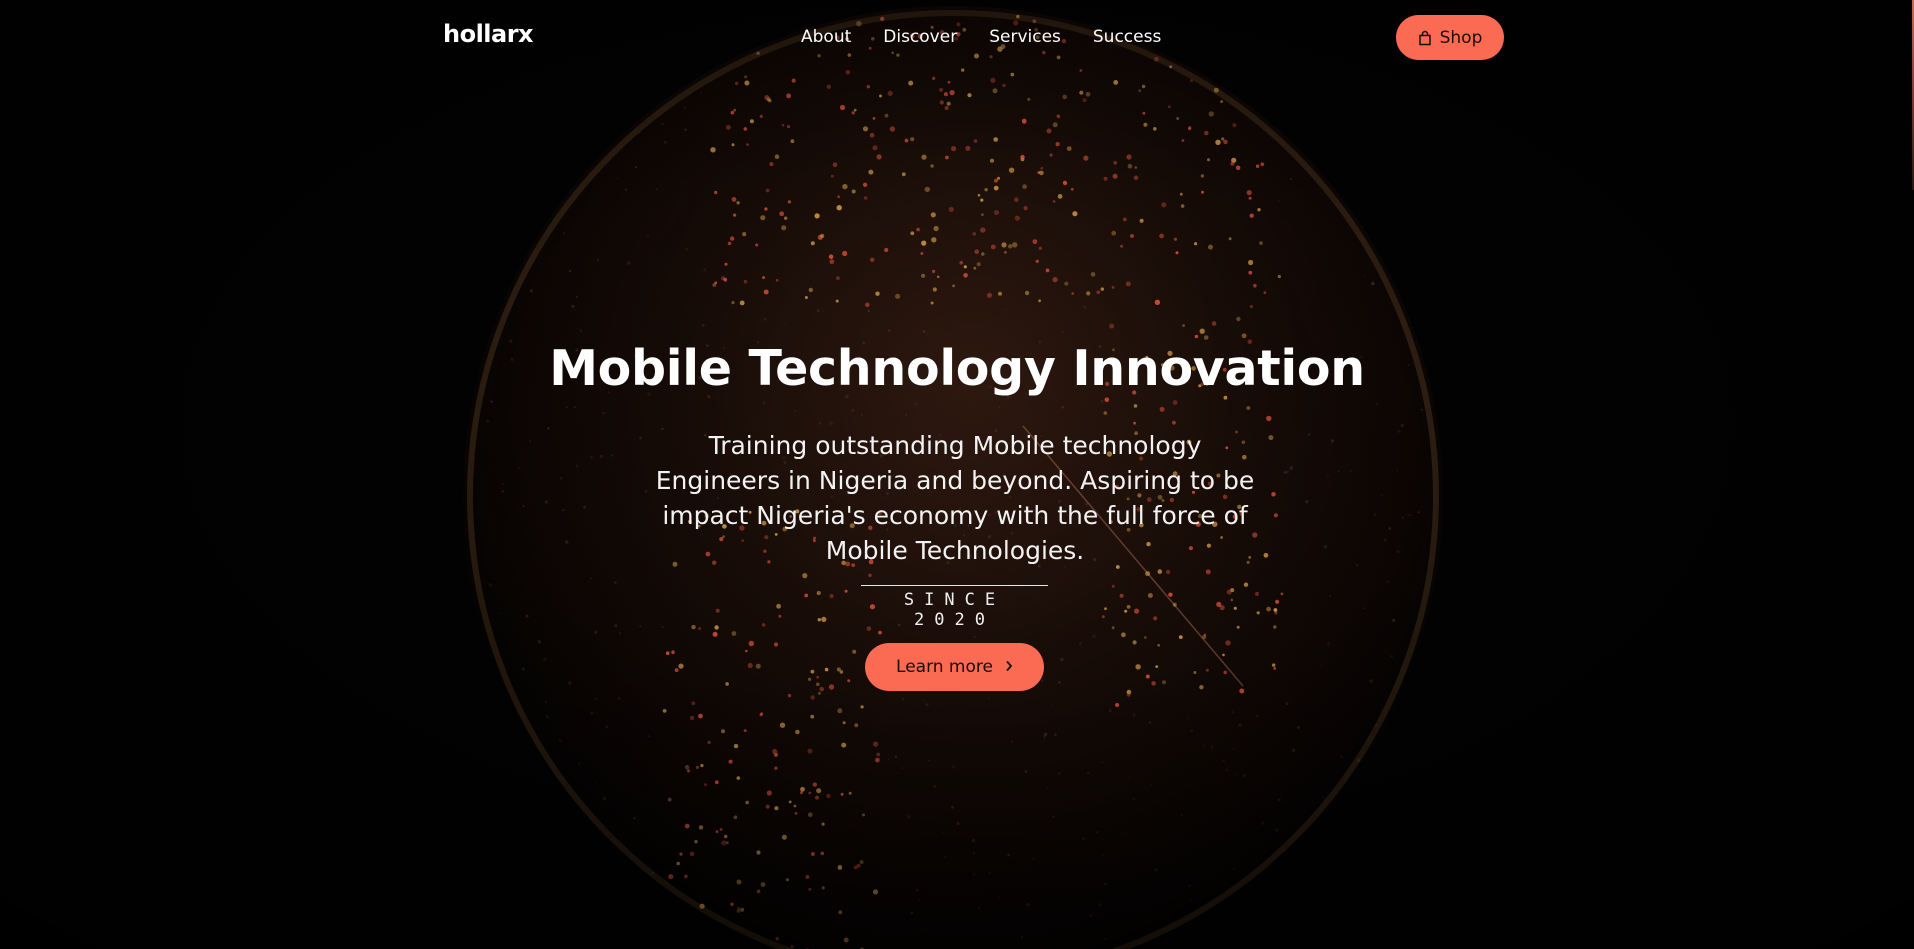 The image size is (1914, 949). I want to click on shop-button-label: Shop, so click(1461, 37).